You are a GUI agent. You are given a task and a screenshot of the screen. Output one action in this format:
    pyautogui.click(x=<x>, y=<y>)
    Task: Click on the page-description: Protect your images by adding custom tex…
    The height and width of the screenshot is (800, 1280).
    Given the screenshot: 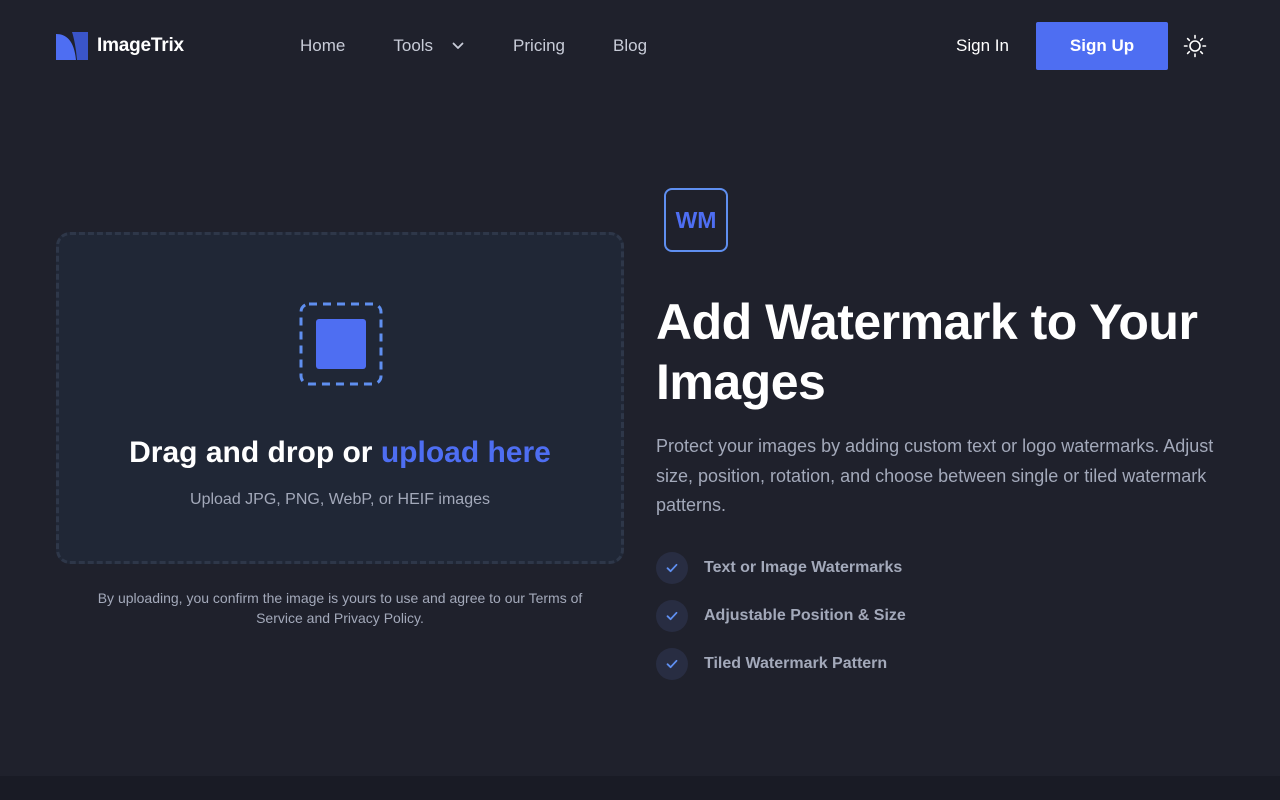 What is the action you would take?
    pyautogui.click(x=935, y=475)
    